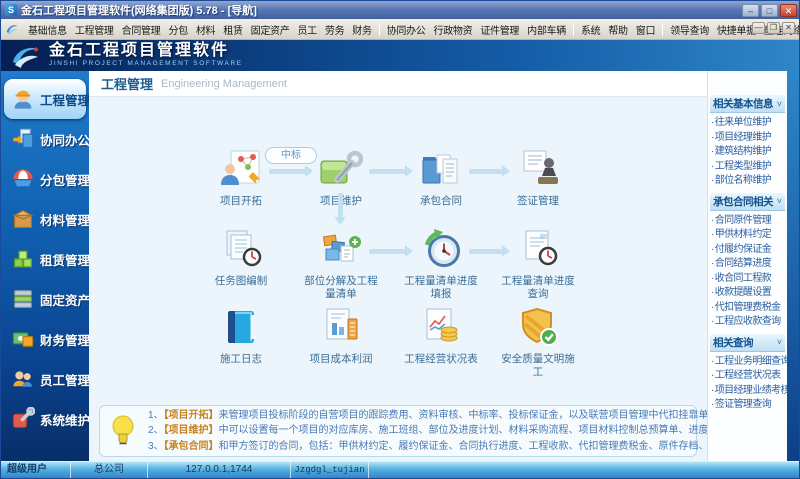 The height and width of the screenshot is (479, 800). I want to click on minimize-button: –, so click(750, 10).